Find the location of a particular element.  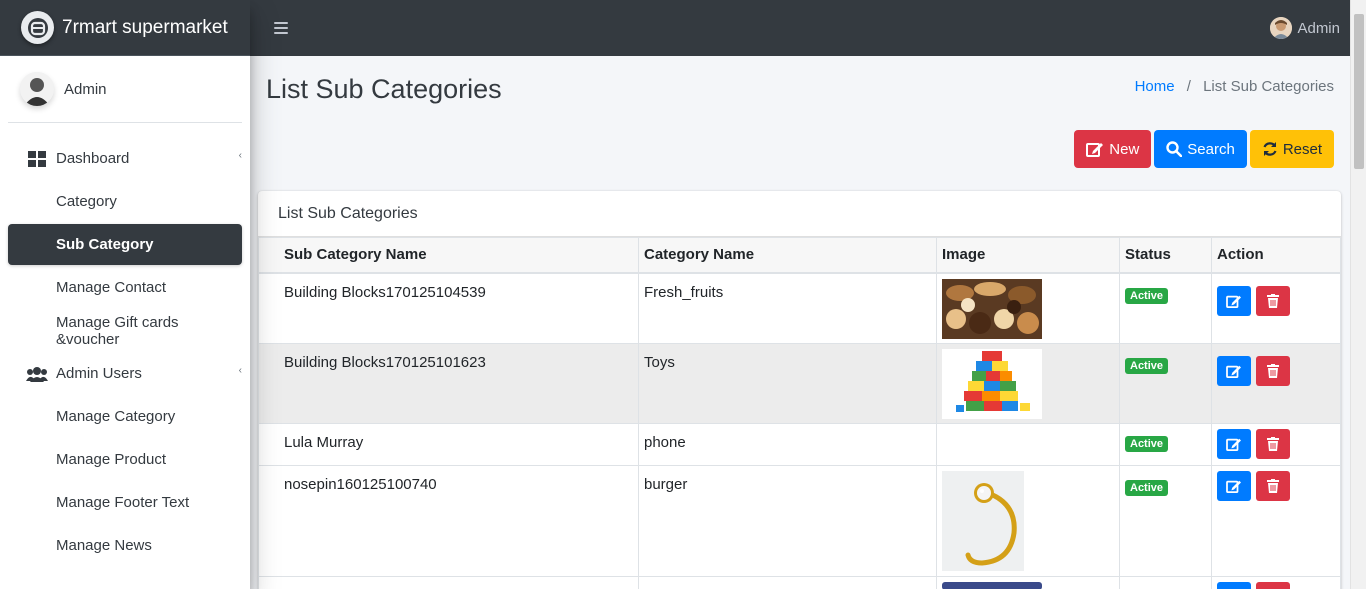

top-user-name: Admin is located at coordinates (1318, 28).